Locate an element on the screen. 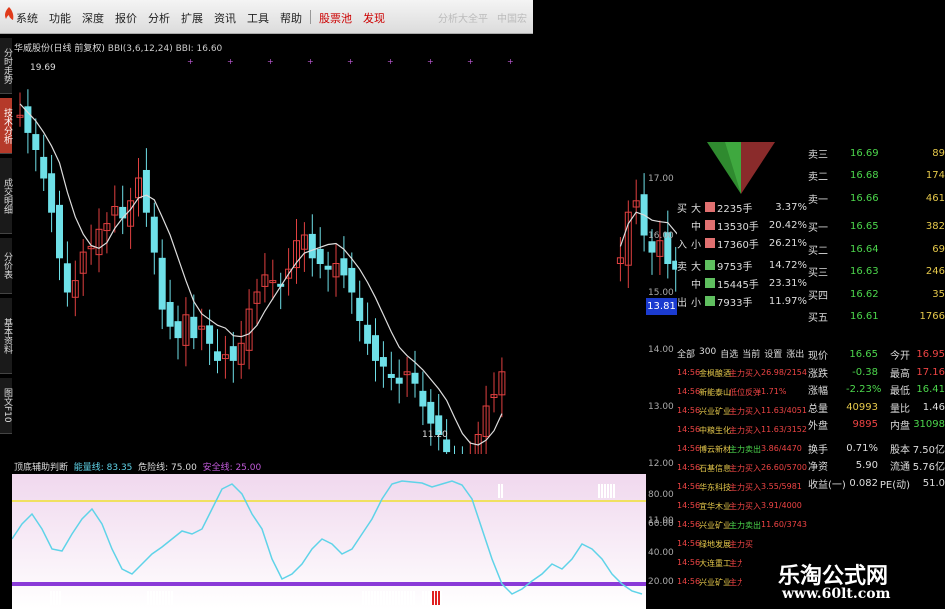  menu-item: 功能 is located at coordinates (60, 18).